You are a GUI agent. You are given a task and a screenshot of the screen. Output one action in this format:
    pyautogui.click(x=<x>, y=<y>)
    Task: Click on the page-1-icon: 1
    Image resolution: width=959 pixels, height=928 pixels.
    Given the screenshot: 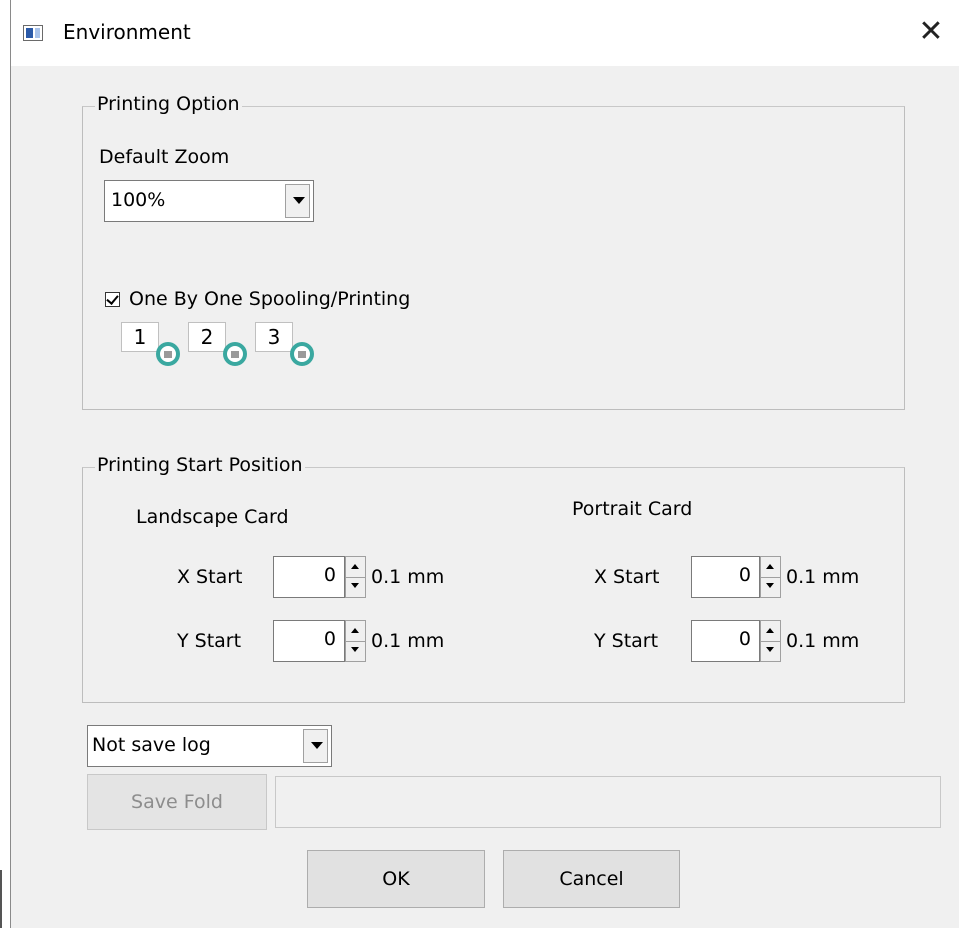 What is the action you would take?
    pyautogui.click(x=140, y=337)
    